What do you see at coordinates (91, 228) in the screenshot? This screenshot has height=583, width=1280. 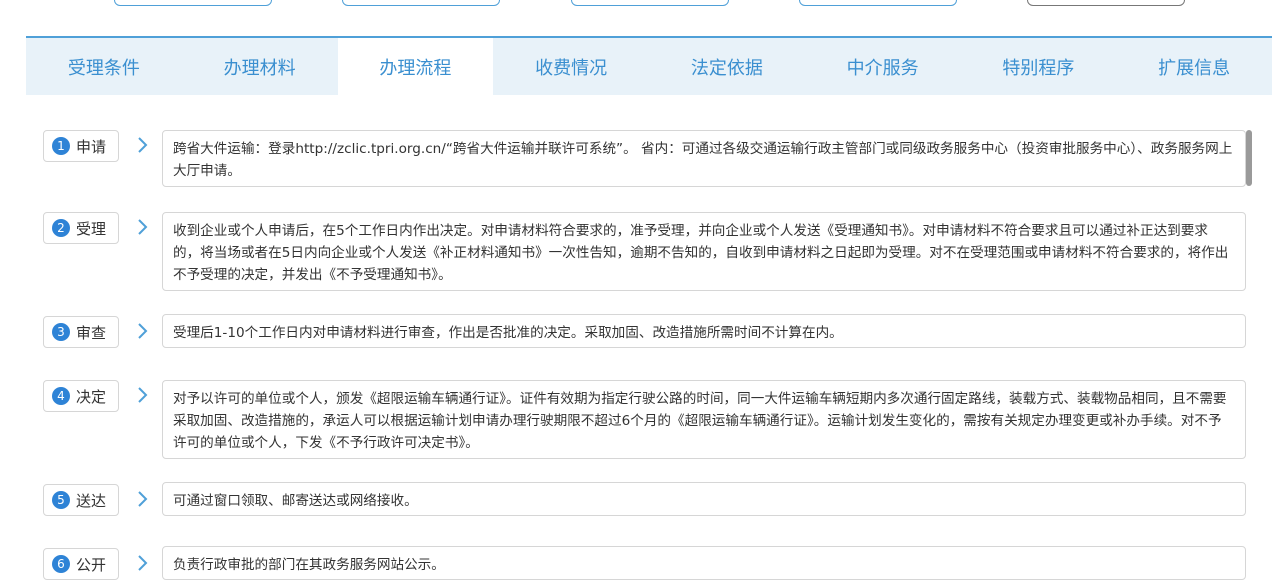 I see `step-title: 受理` at bounding box center [91, 228].